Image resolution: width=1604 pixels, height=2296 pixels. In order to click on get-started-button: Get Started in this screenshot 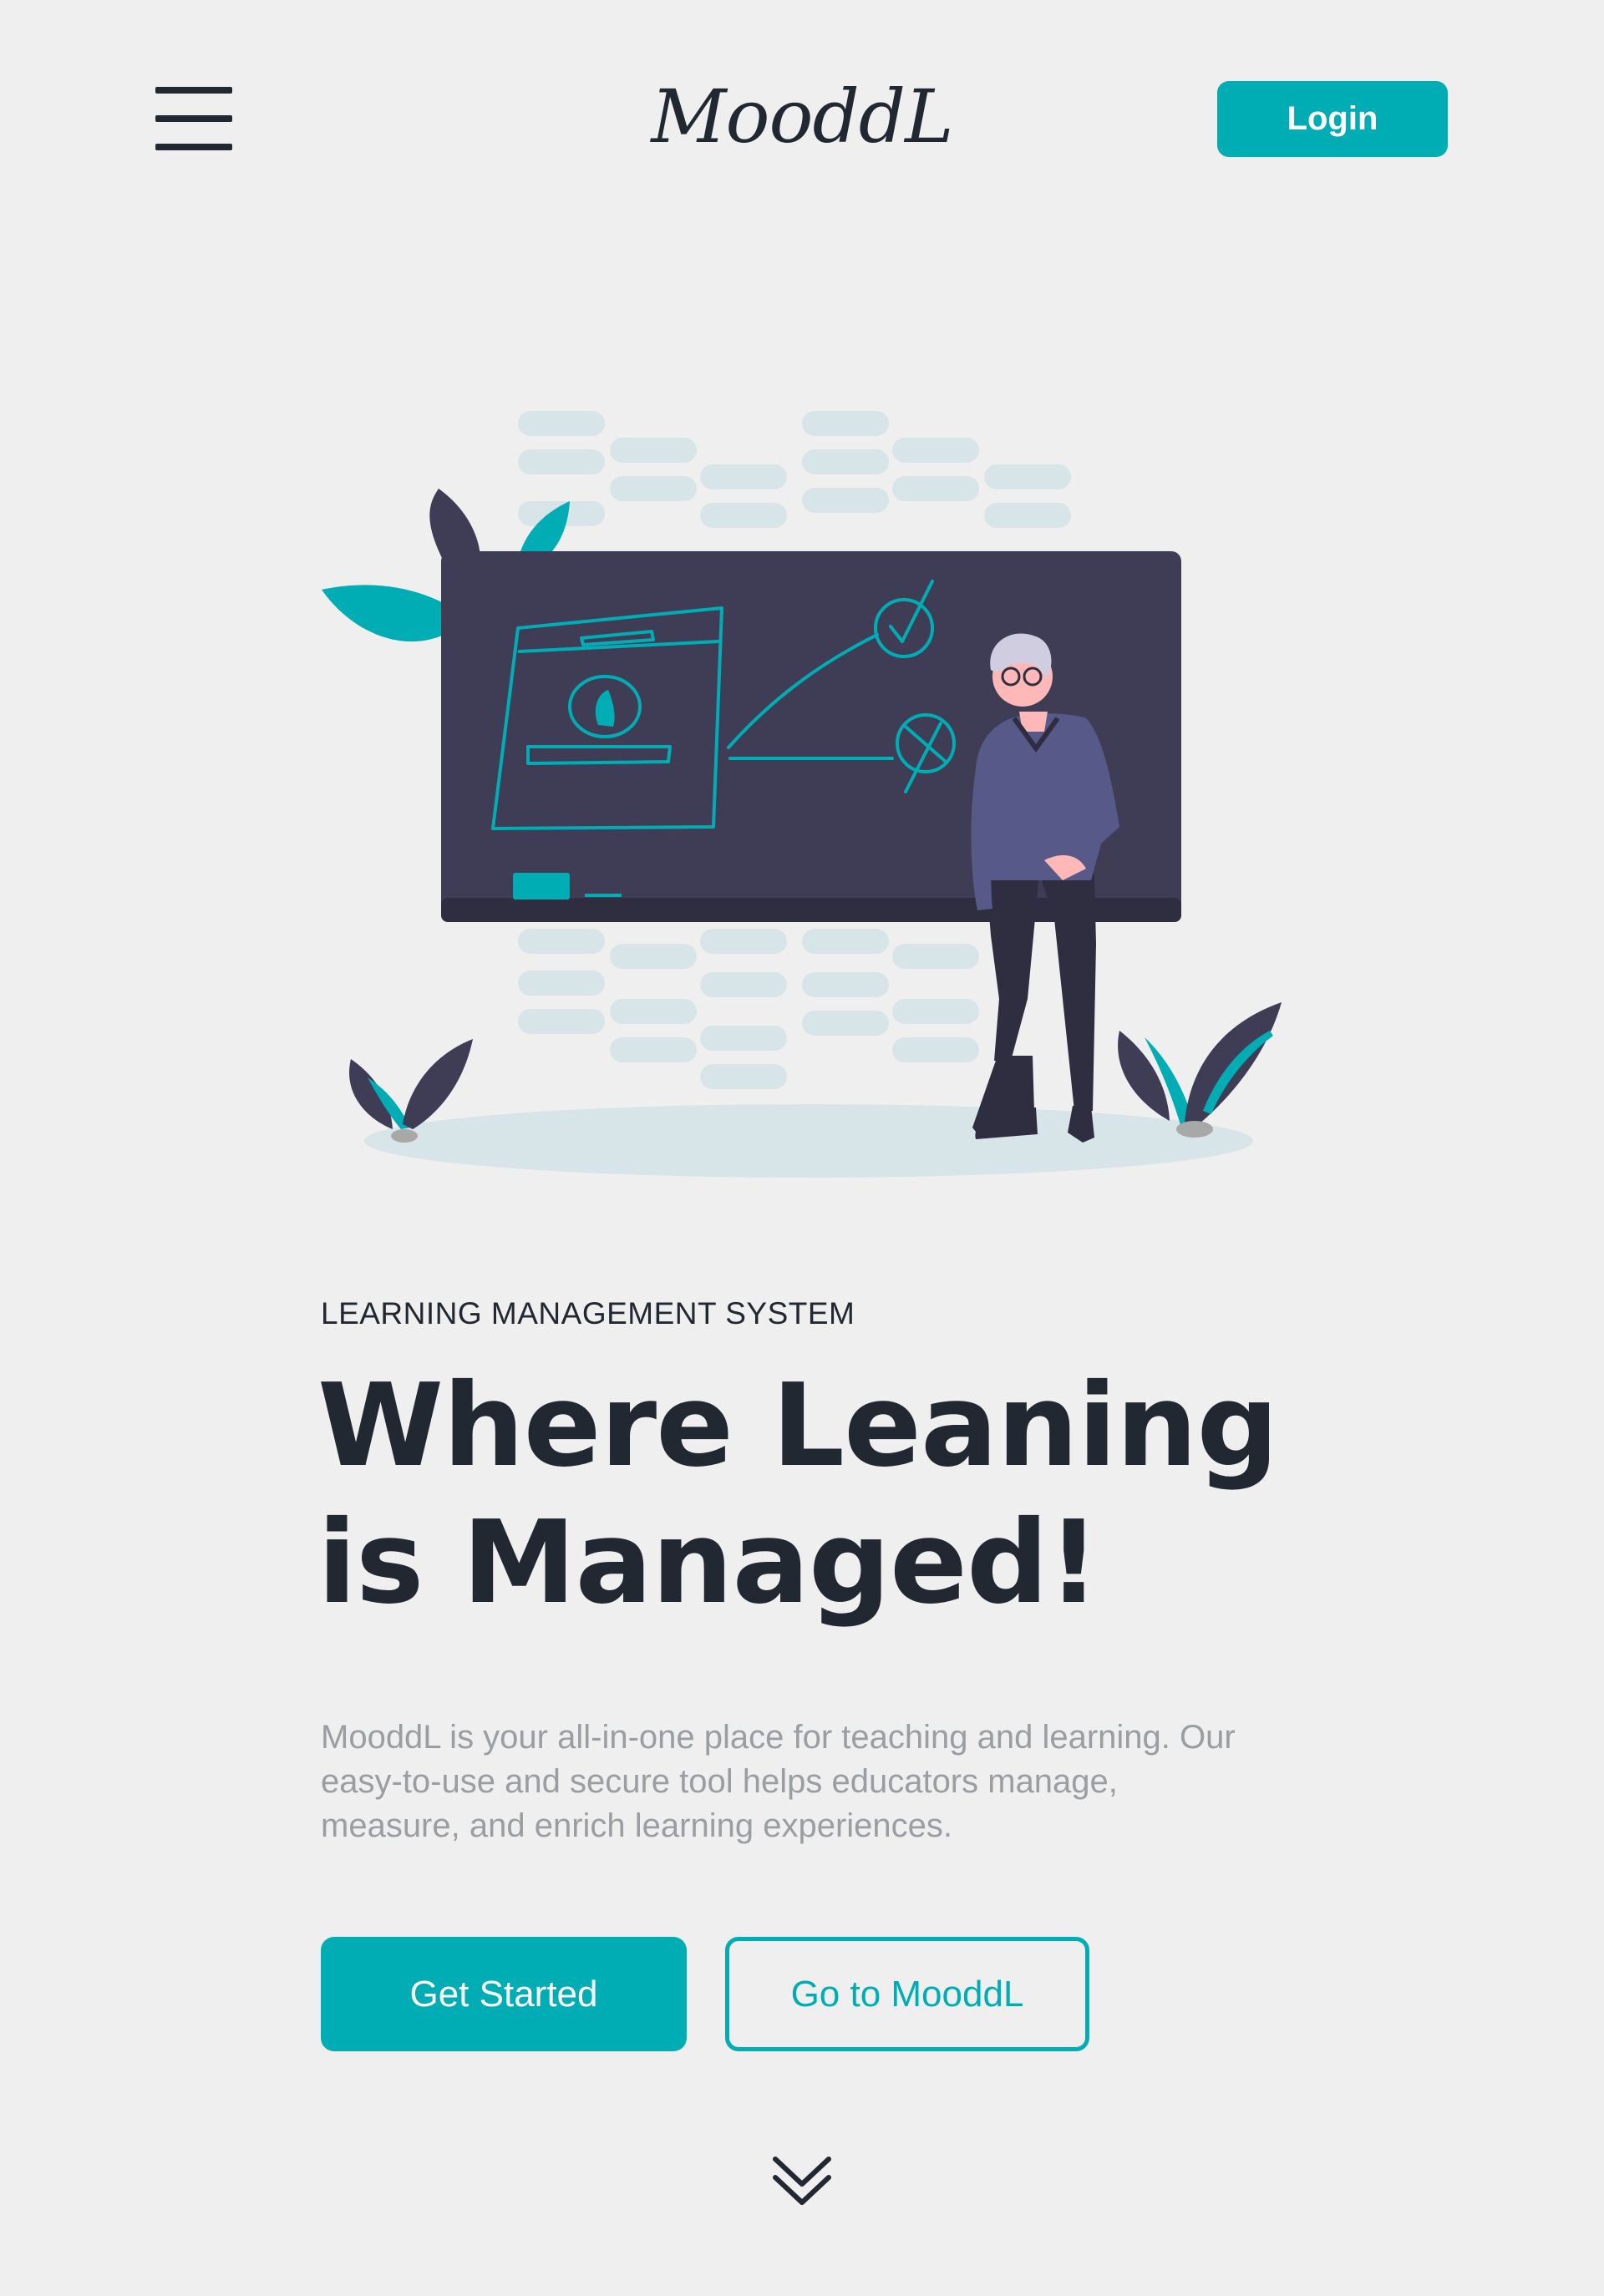, I will do `click(504, 1994)`.